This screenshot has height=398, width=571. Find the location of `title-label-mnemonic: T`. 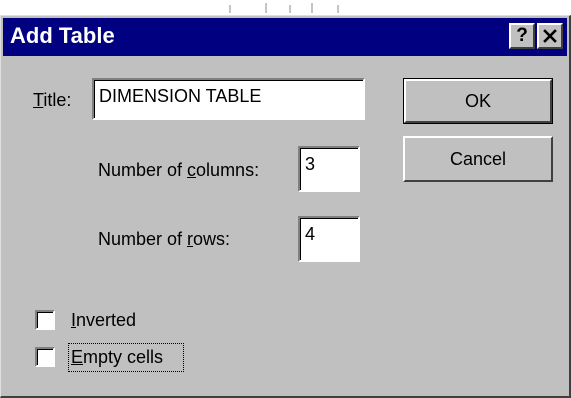

title-label-mnemonic: T is located at coordinates (38, 100).